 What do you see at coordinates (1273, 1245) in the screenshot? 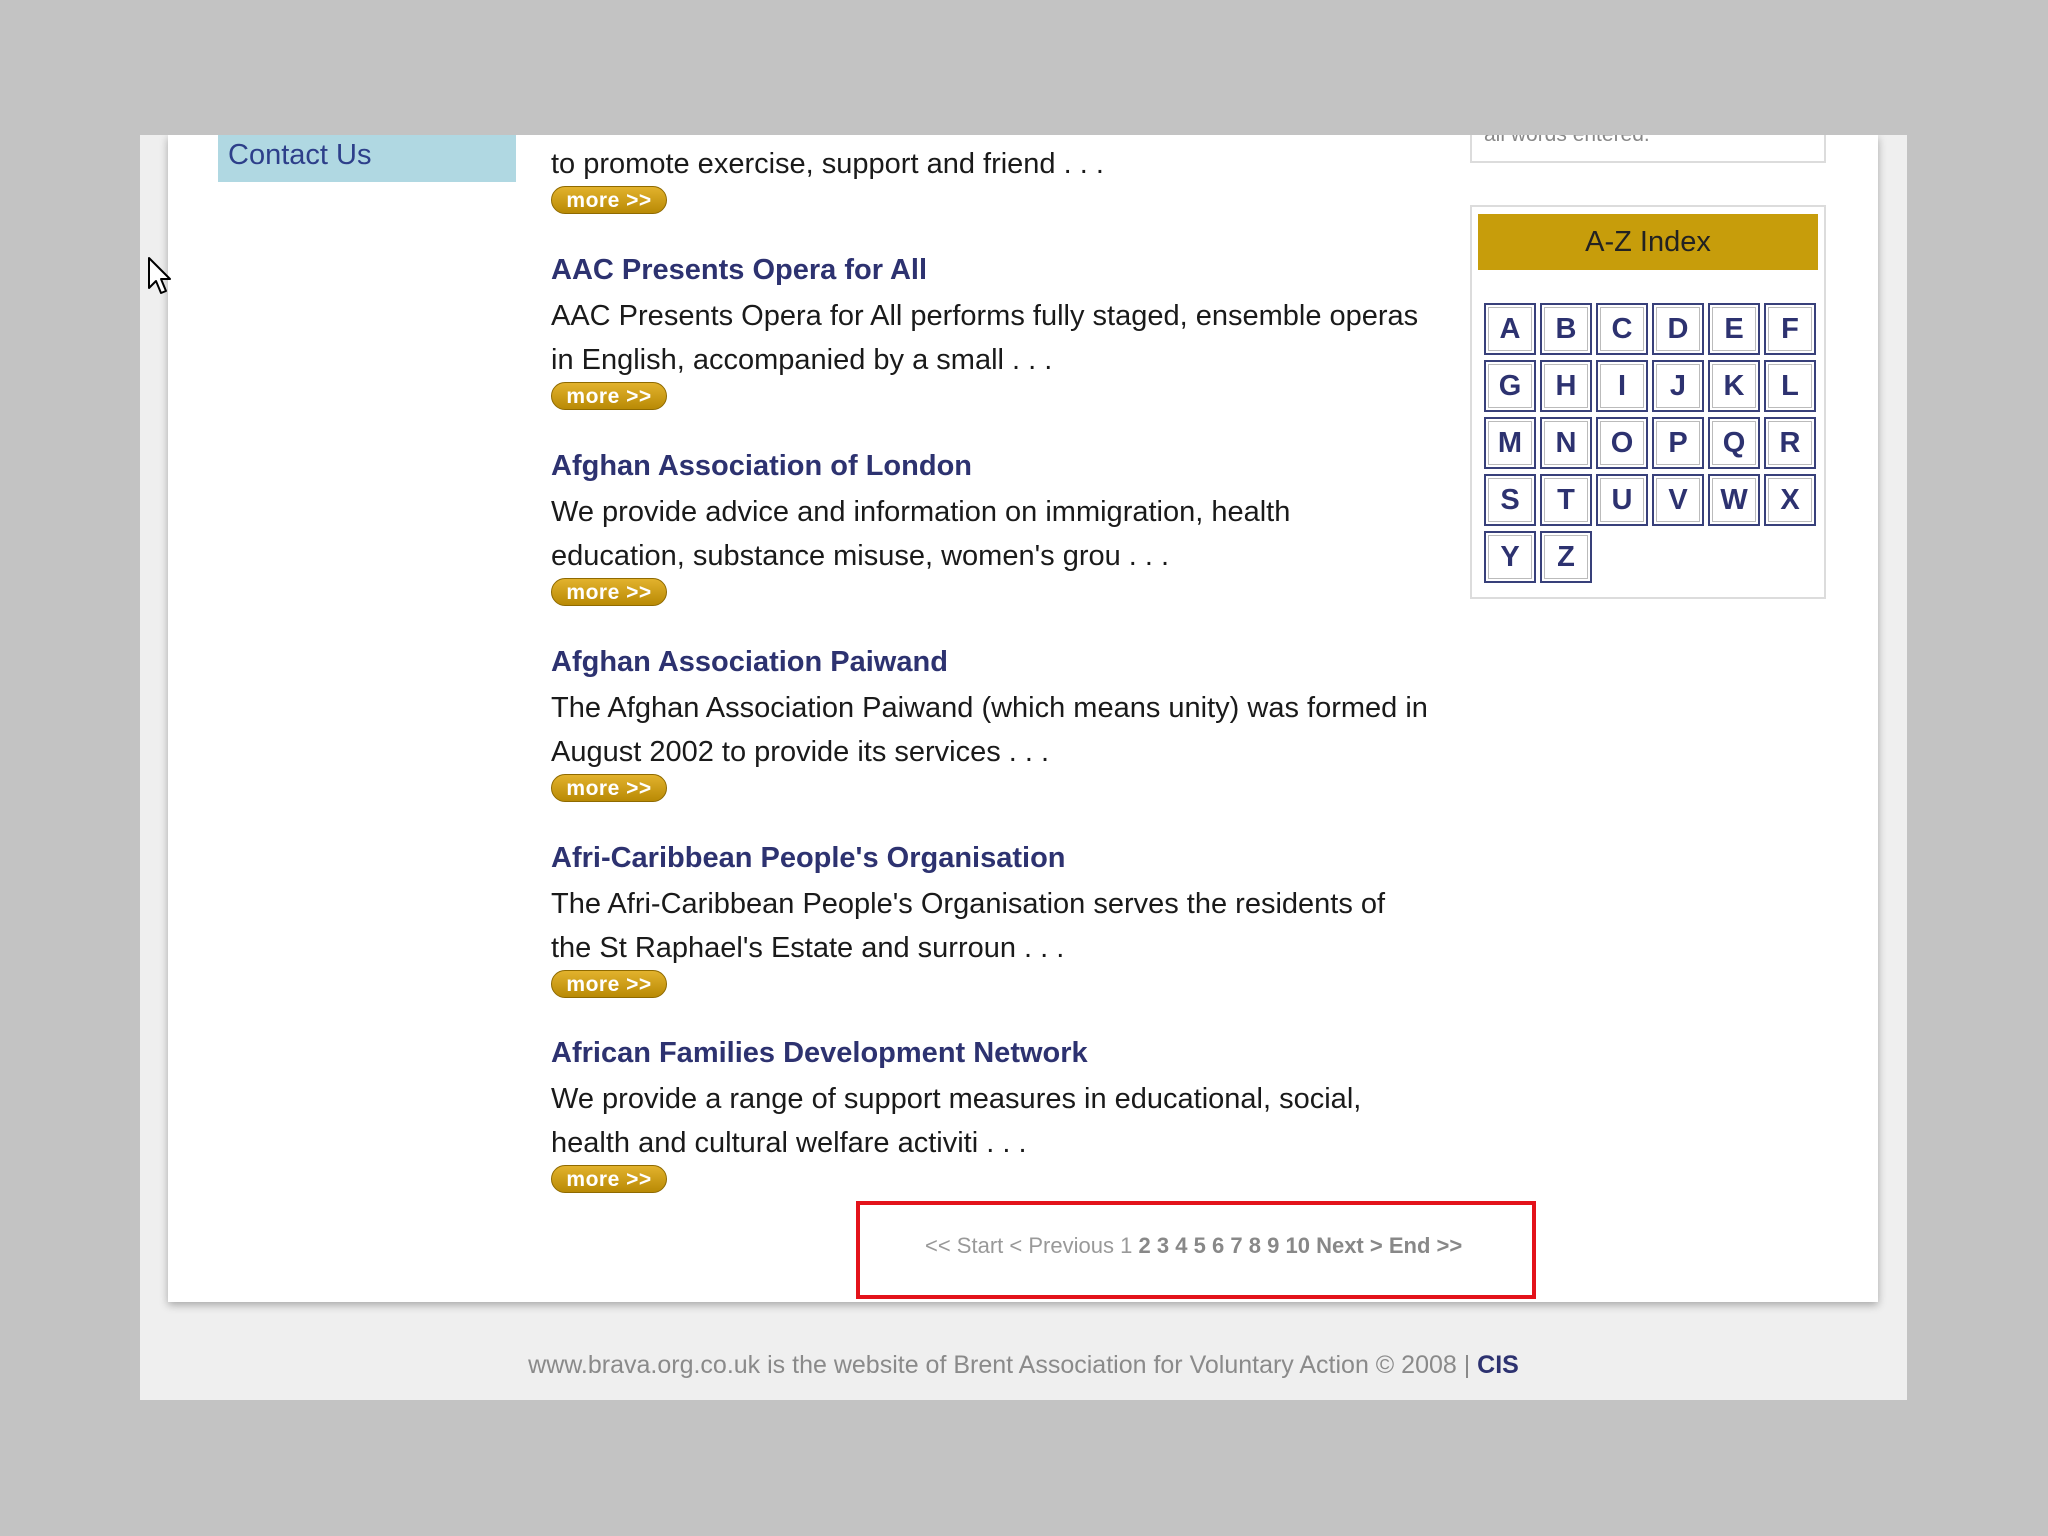
I see `pagination-page-link: 9` at bounding box center [1273, 1245].